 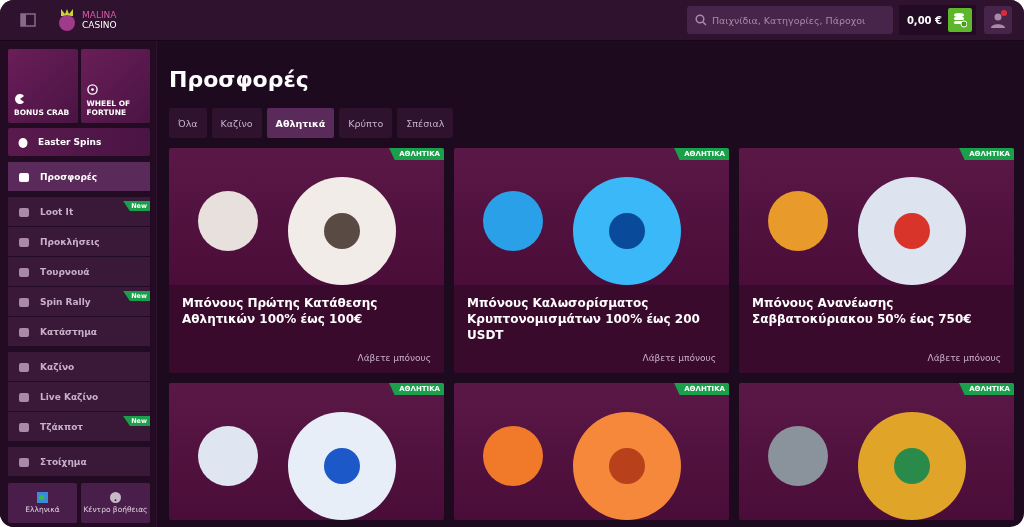 I want to click on balance-amount: 0,00 €, so click(x=924, y=20).